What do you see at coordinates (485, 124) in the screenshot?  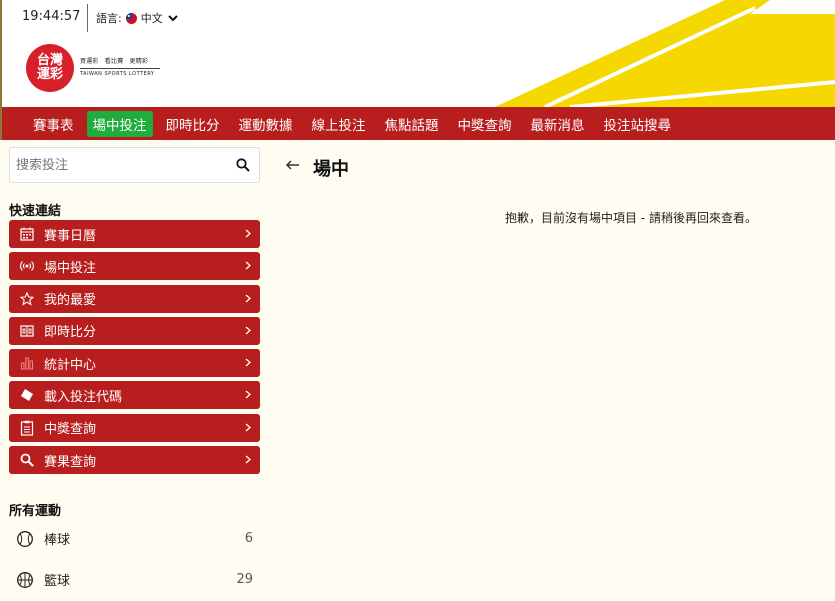 I see `nav-prize-check: 中獎查詢` at bounding box center [485, 124].